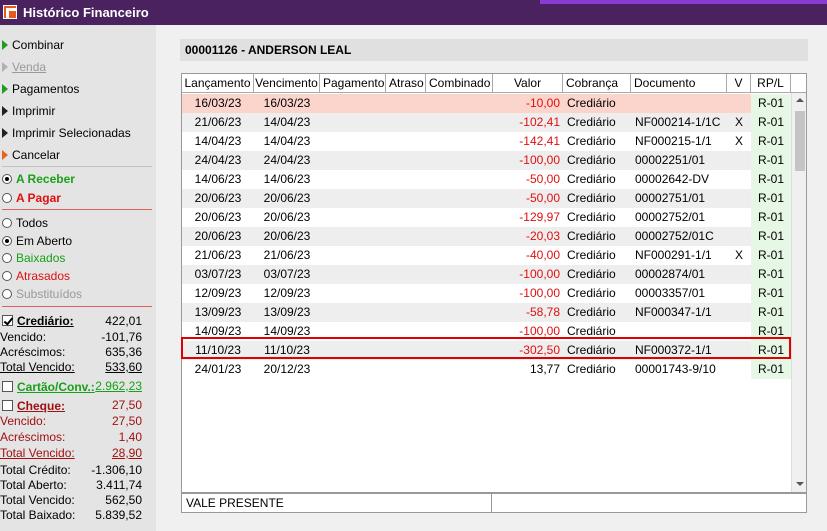 Image resolution: width=827 pixels, height=531 pixels. Describe the element at coordinates (287, 160) in the screenshot. I see `cell-vencimento: 24/04/23` at that location.